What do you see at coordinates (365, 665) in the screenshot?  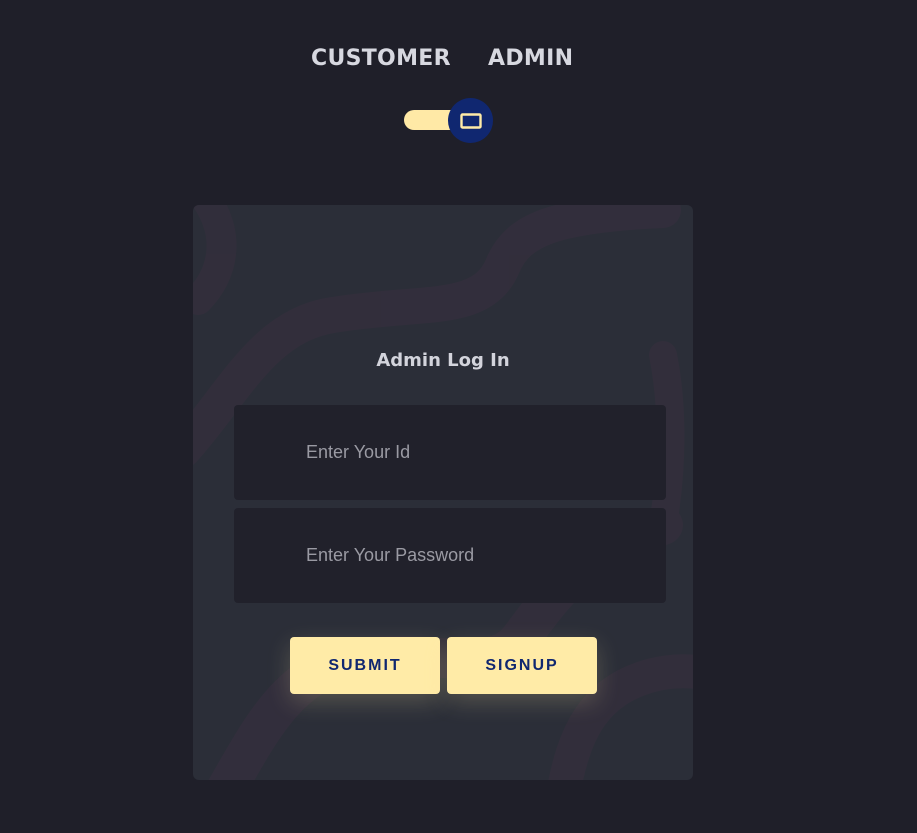 I see `submit-button: SUBMIT` at bounding box center [365, 665].